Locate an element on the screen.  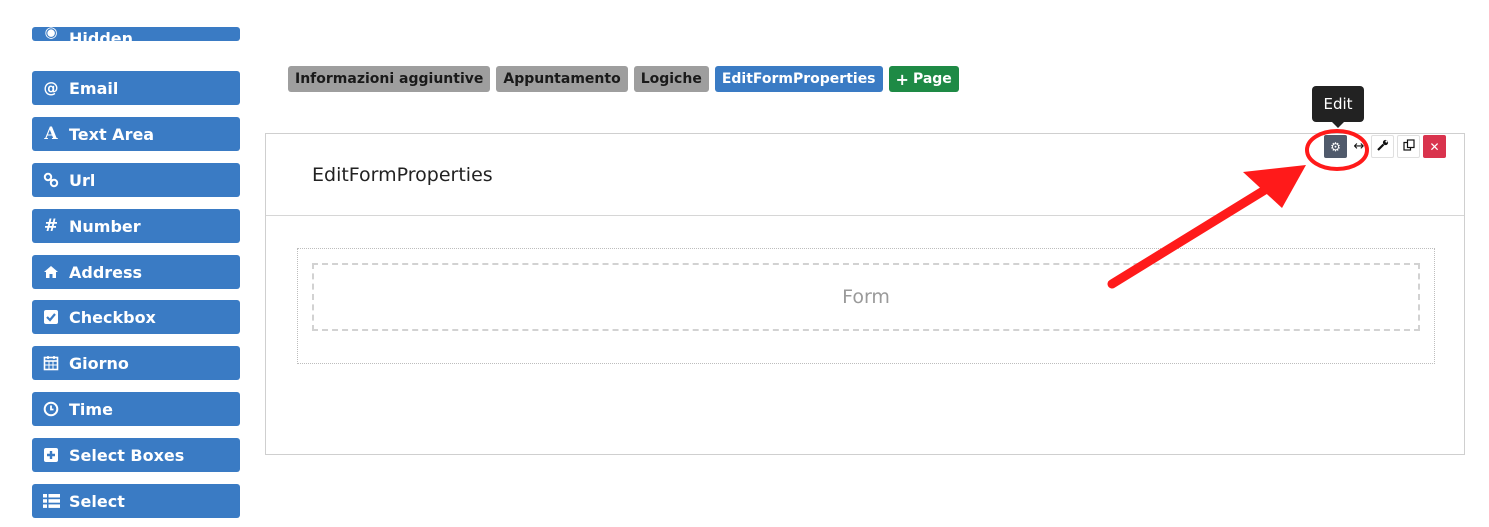
component-toolbar: ⚙ ↔ ✕ is located at coordinates (1385, 146).